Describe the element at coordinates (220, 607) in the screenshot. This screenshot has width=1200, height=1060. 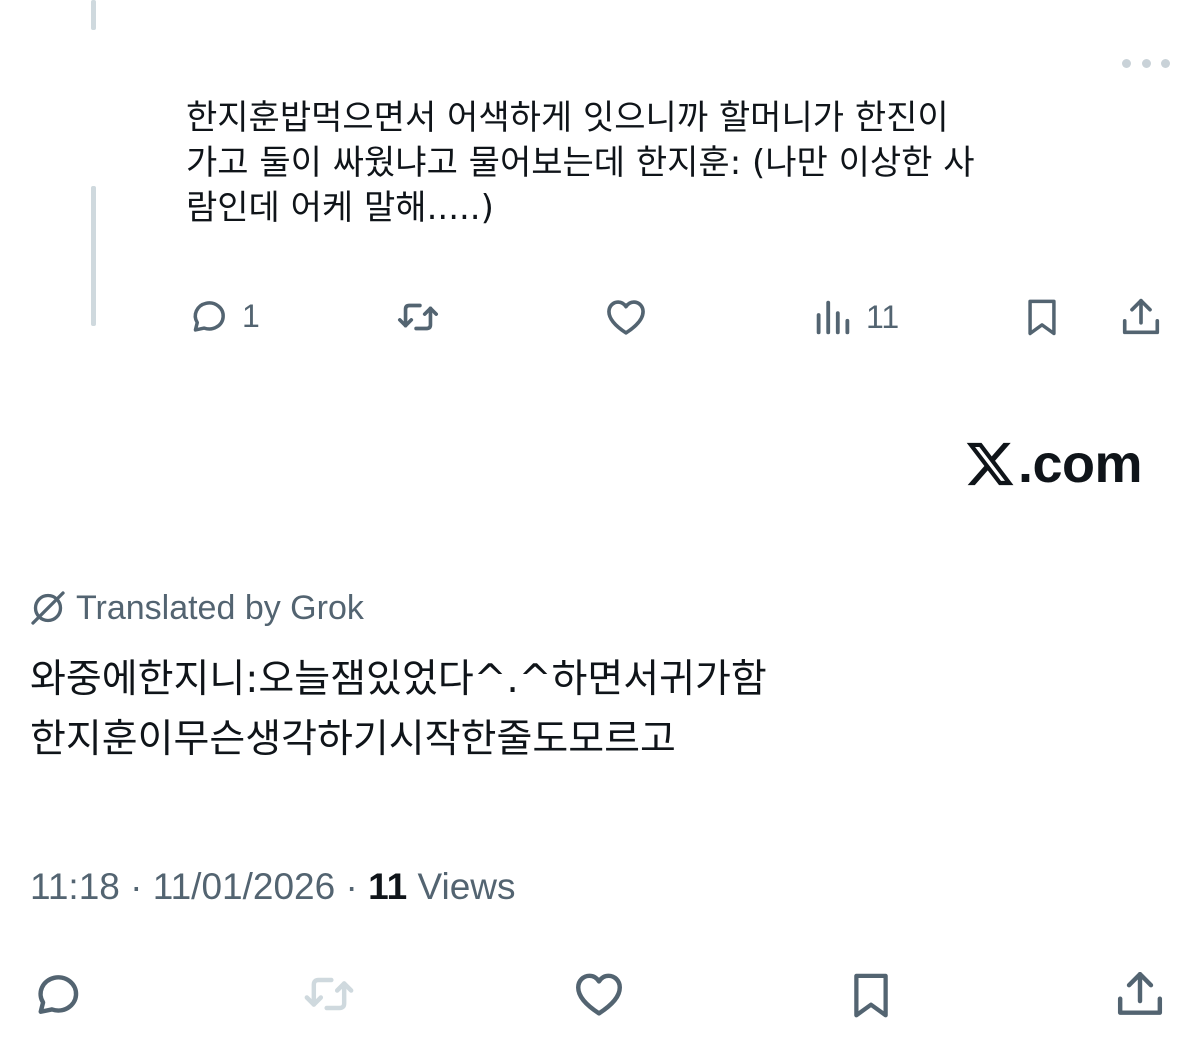
I see `translated-by-label: Translated by Grok` at that location.